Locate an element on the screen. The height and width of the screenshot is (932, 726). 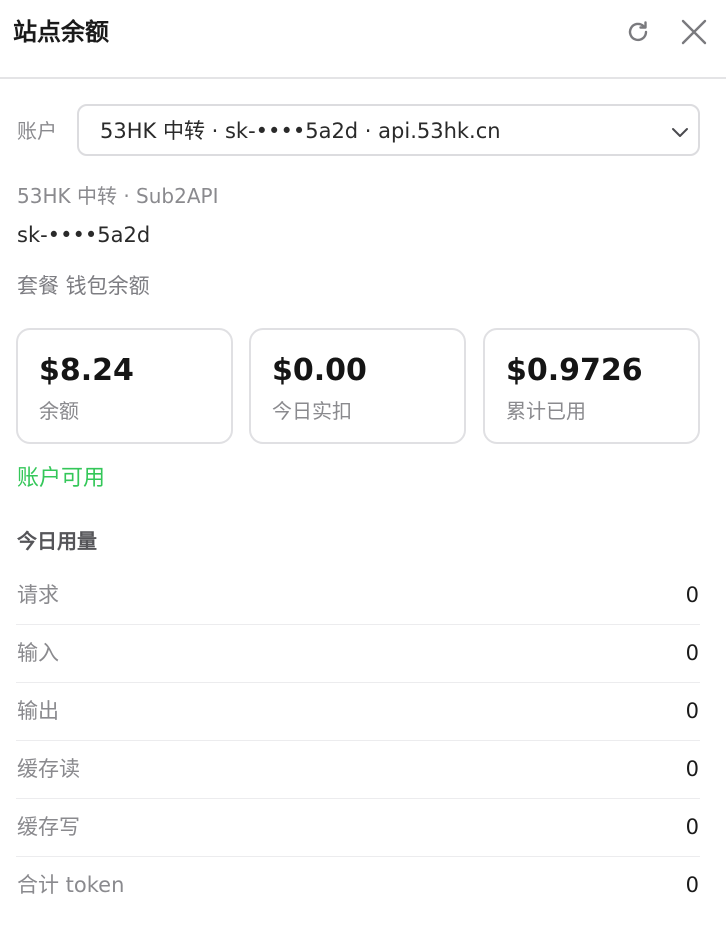
usage-row-requests: 请求 0 is located at coordinates (358, 596).